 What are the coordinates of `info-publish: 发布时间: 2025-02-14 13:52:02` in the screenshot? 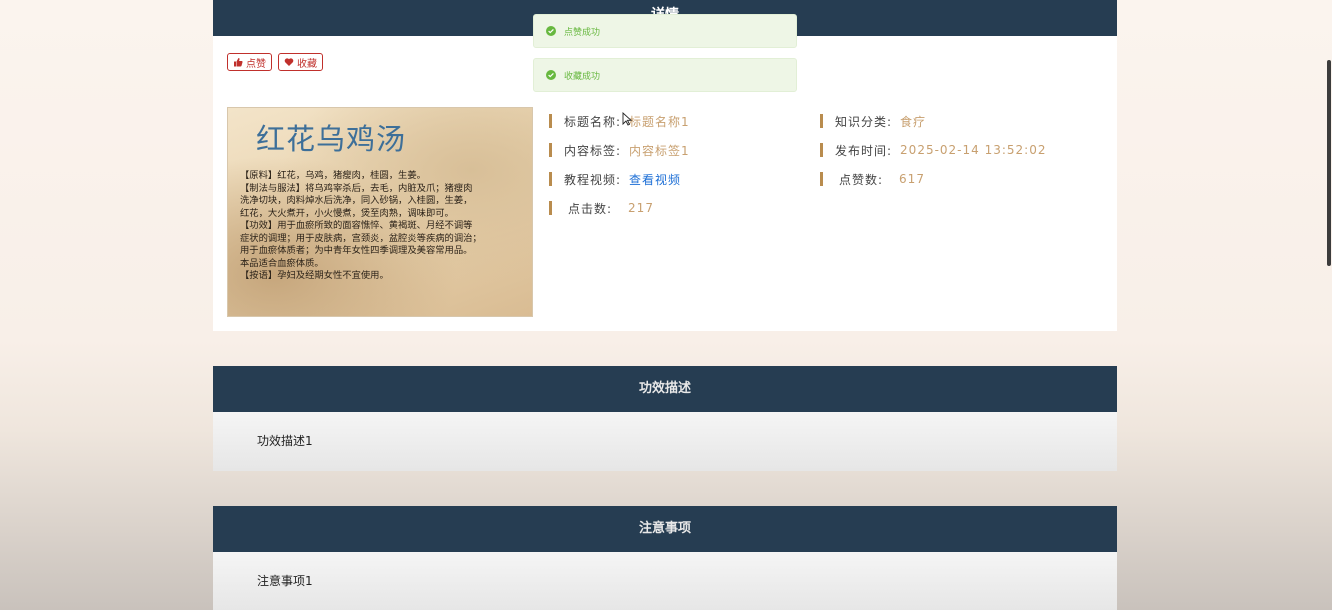 It's located at (933, 150).